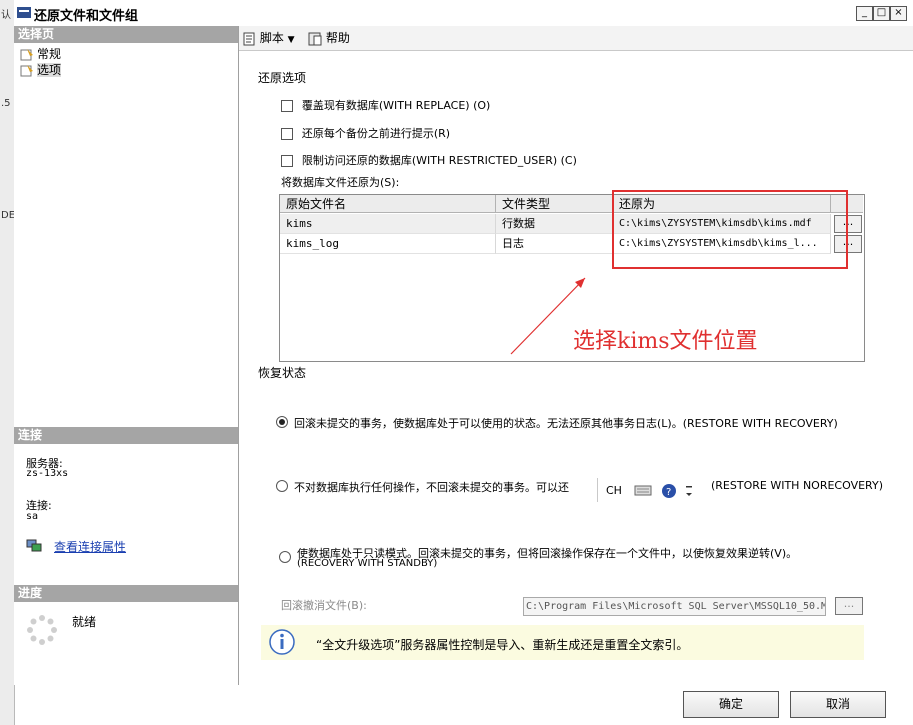 The image size is (913, 725). What do you see at coordinates (689, 491) in the screenshot?
I see `options-icon` at bounding box center [689, 491].